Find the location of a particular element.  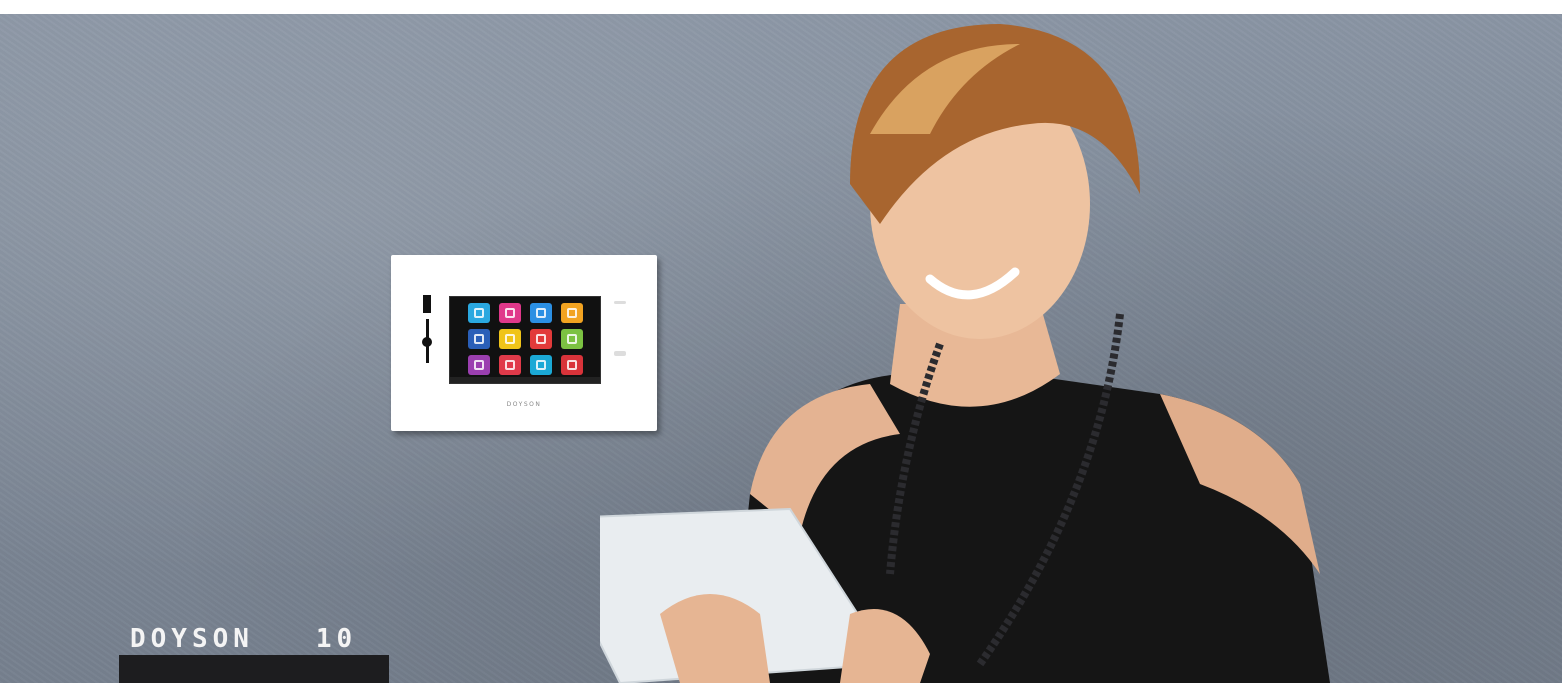

intercom-icon is located at coordinates (572, 365).